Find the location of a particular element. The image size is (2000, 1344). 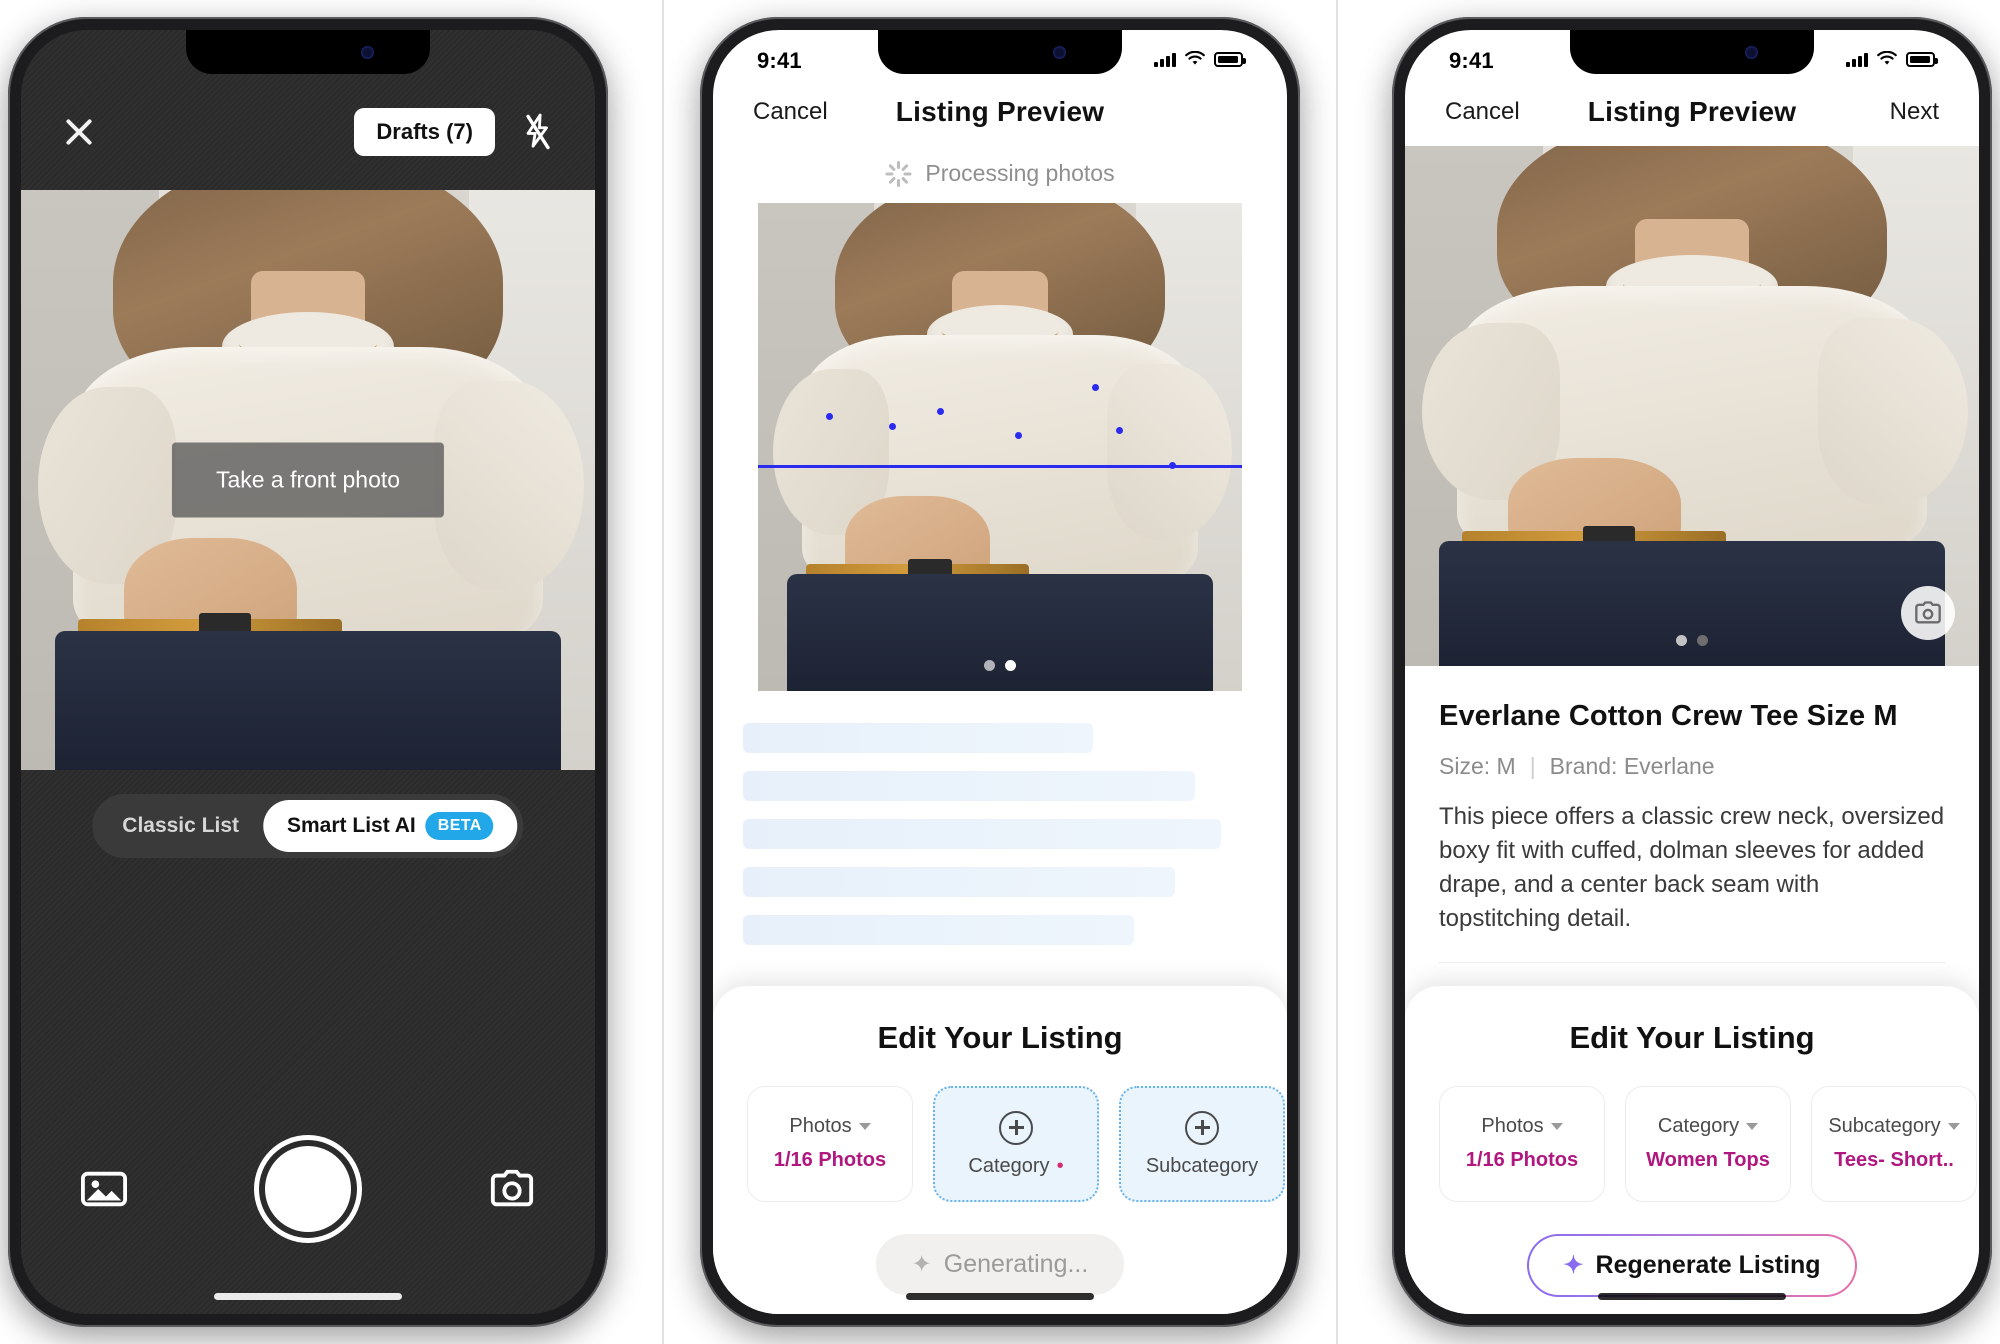

chip-category-value: Women Tops is located at coordinates (1708, 1160).